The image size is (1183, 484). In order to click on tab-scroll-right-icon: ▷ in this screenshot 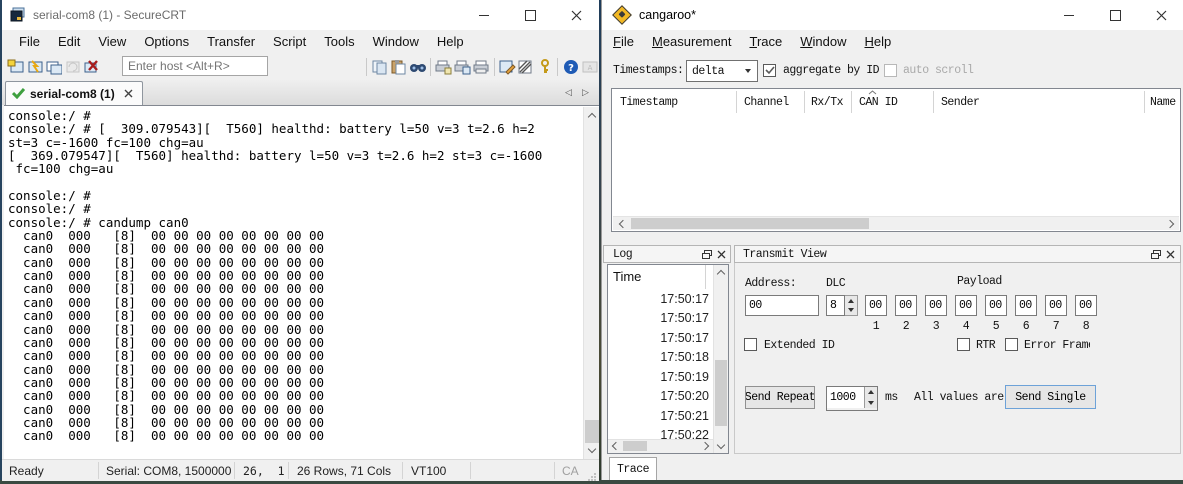, I will do `click(585, 92)`.